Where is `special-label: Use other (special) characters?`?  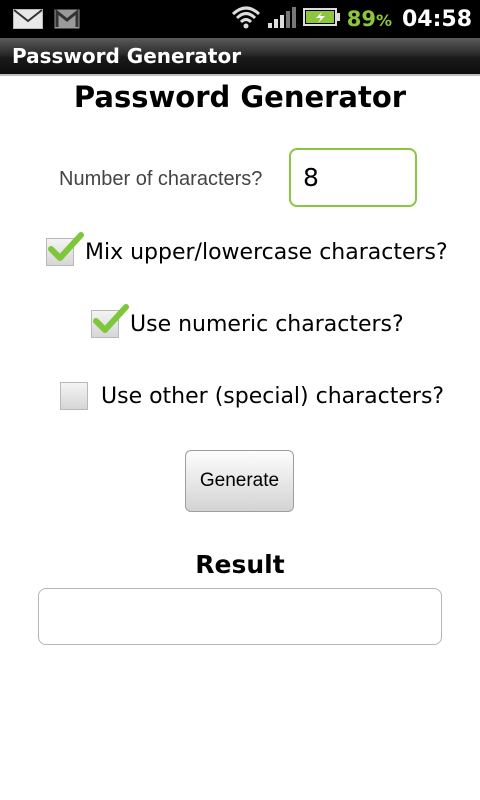 special-label: Use other (special) characters? is located at coordinates (273, 396).